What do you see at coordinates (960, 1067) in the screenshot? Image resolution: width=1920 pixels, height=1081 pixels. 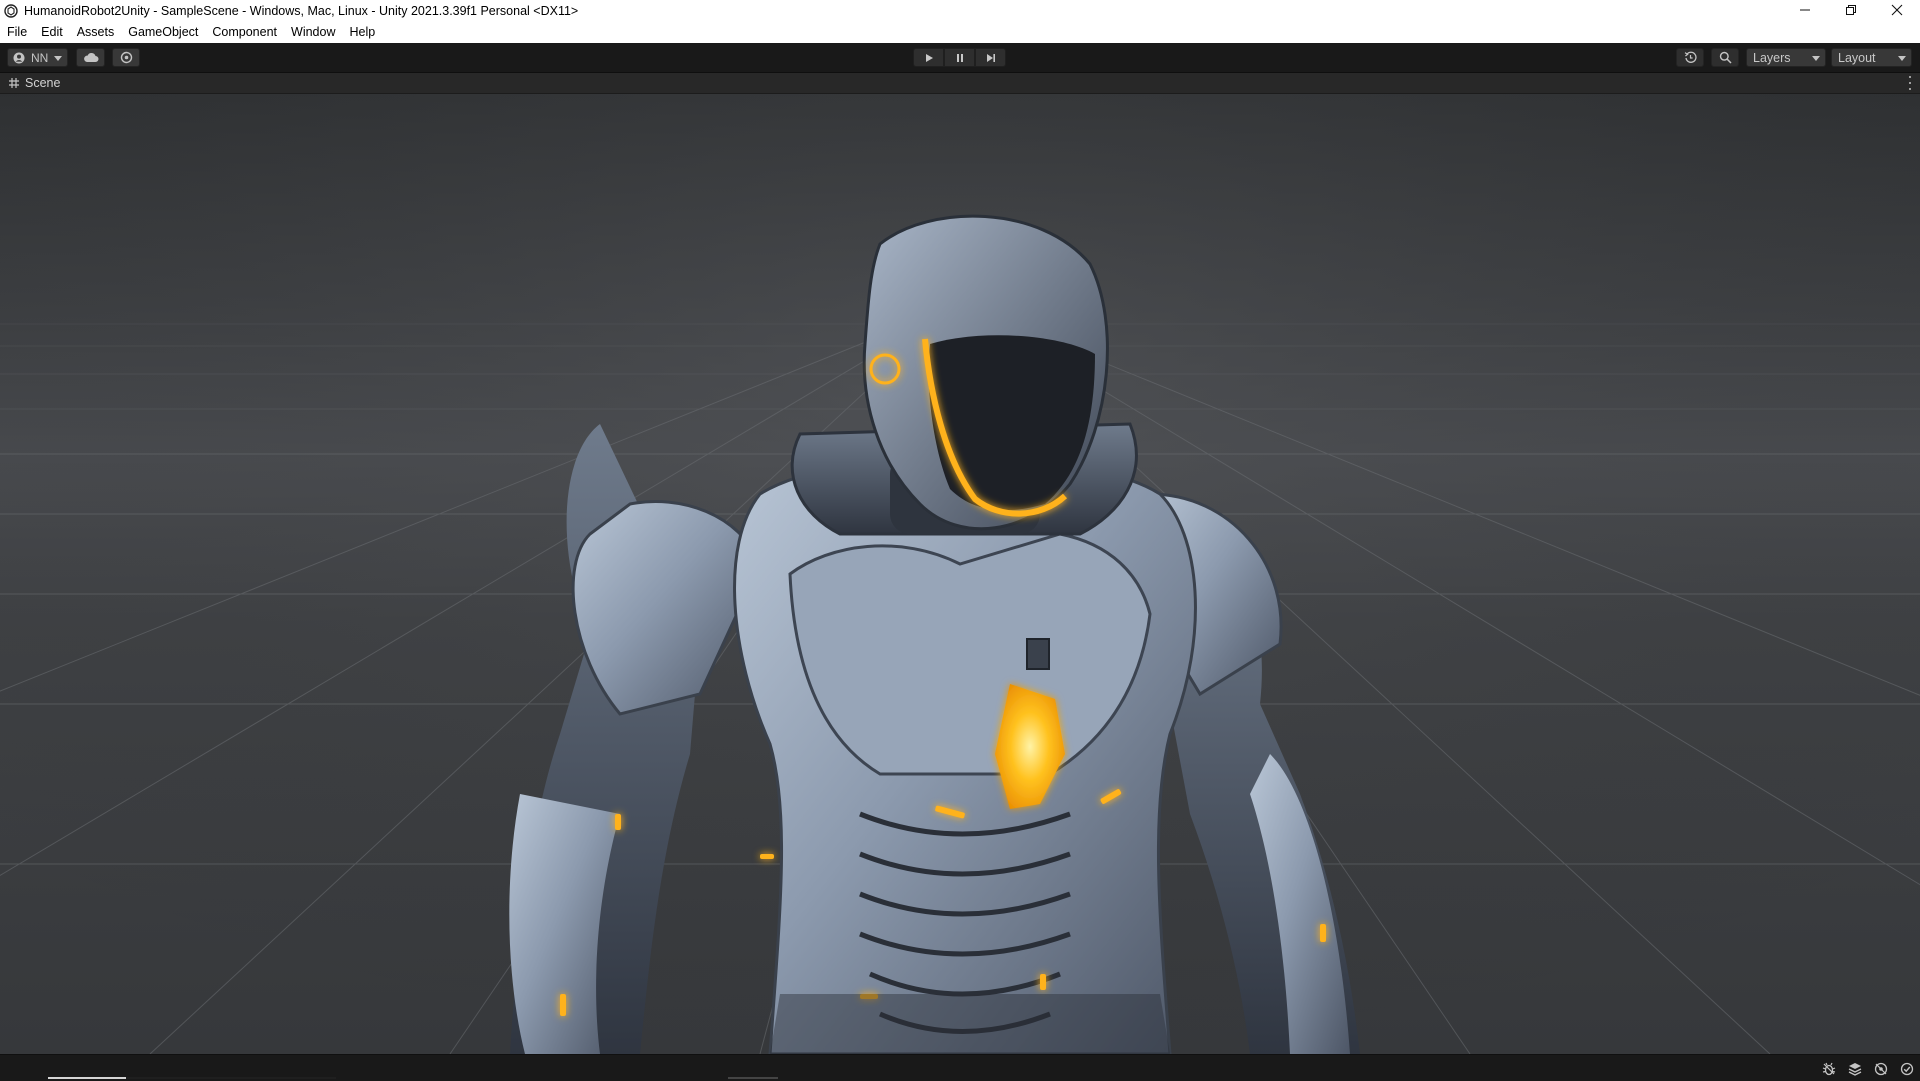 I see `status-bar` at bounding box center [960, 1067].